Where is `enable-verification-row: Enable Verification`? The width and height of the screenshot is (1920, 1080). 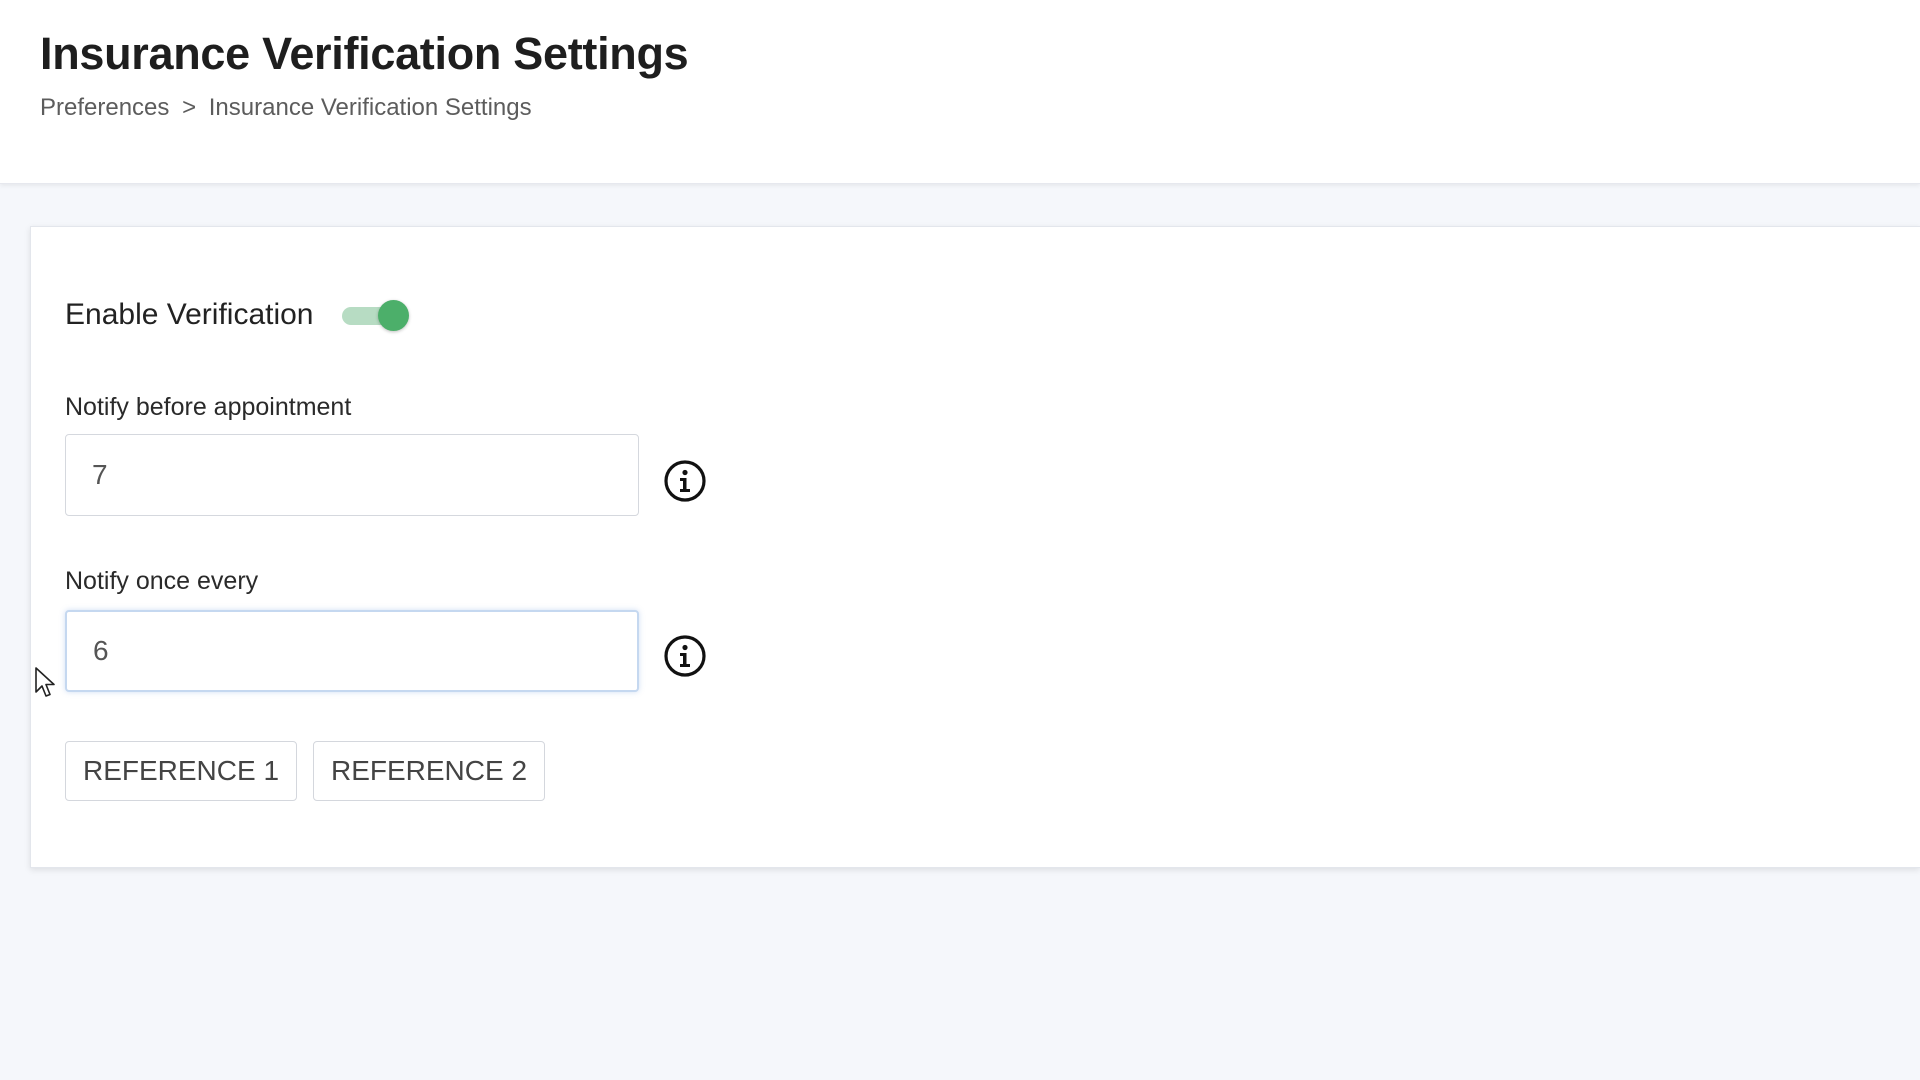
enable-verification-row: Enable Verification is located at coordinates (238, 315).